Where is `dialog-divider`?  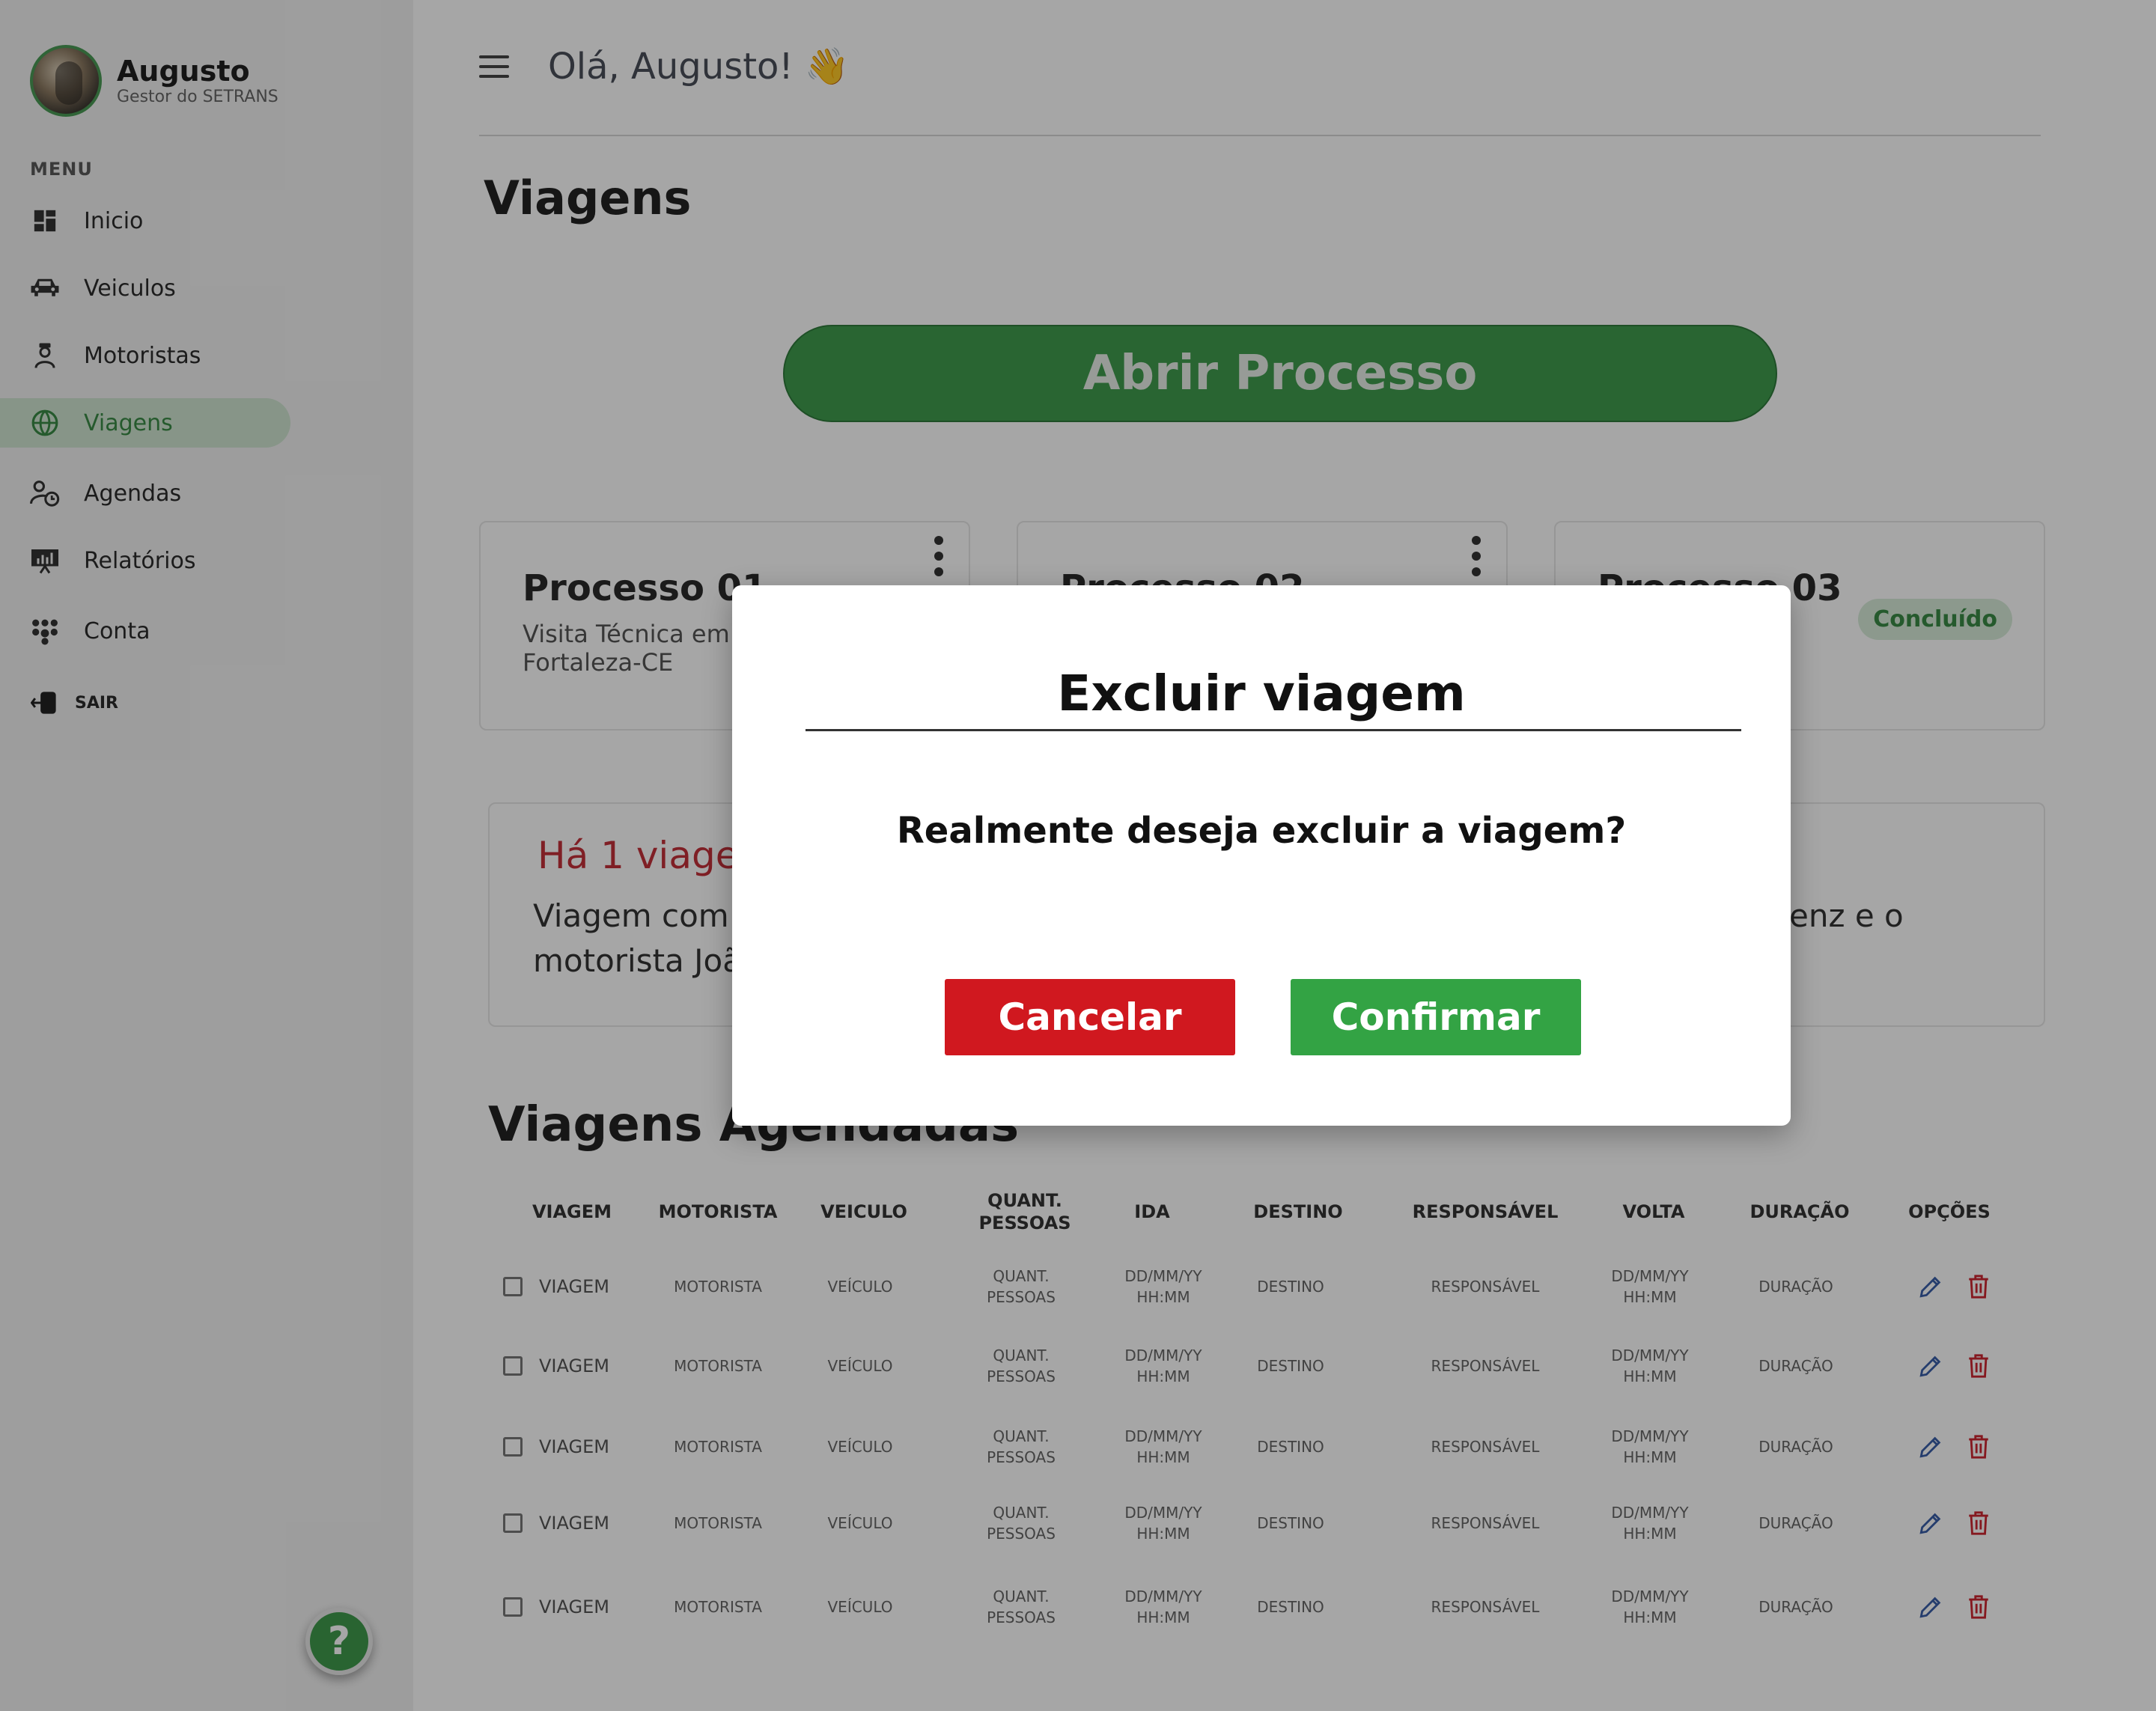
dialog-divider is located at coordinates (1273, 730).